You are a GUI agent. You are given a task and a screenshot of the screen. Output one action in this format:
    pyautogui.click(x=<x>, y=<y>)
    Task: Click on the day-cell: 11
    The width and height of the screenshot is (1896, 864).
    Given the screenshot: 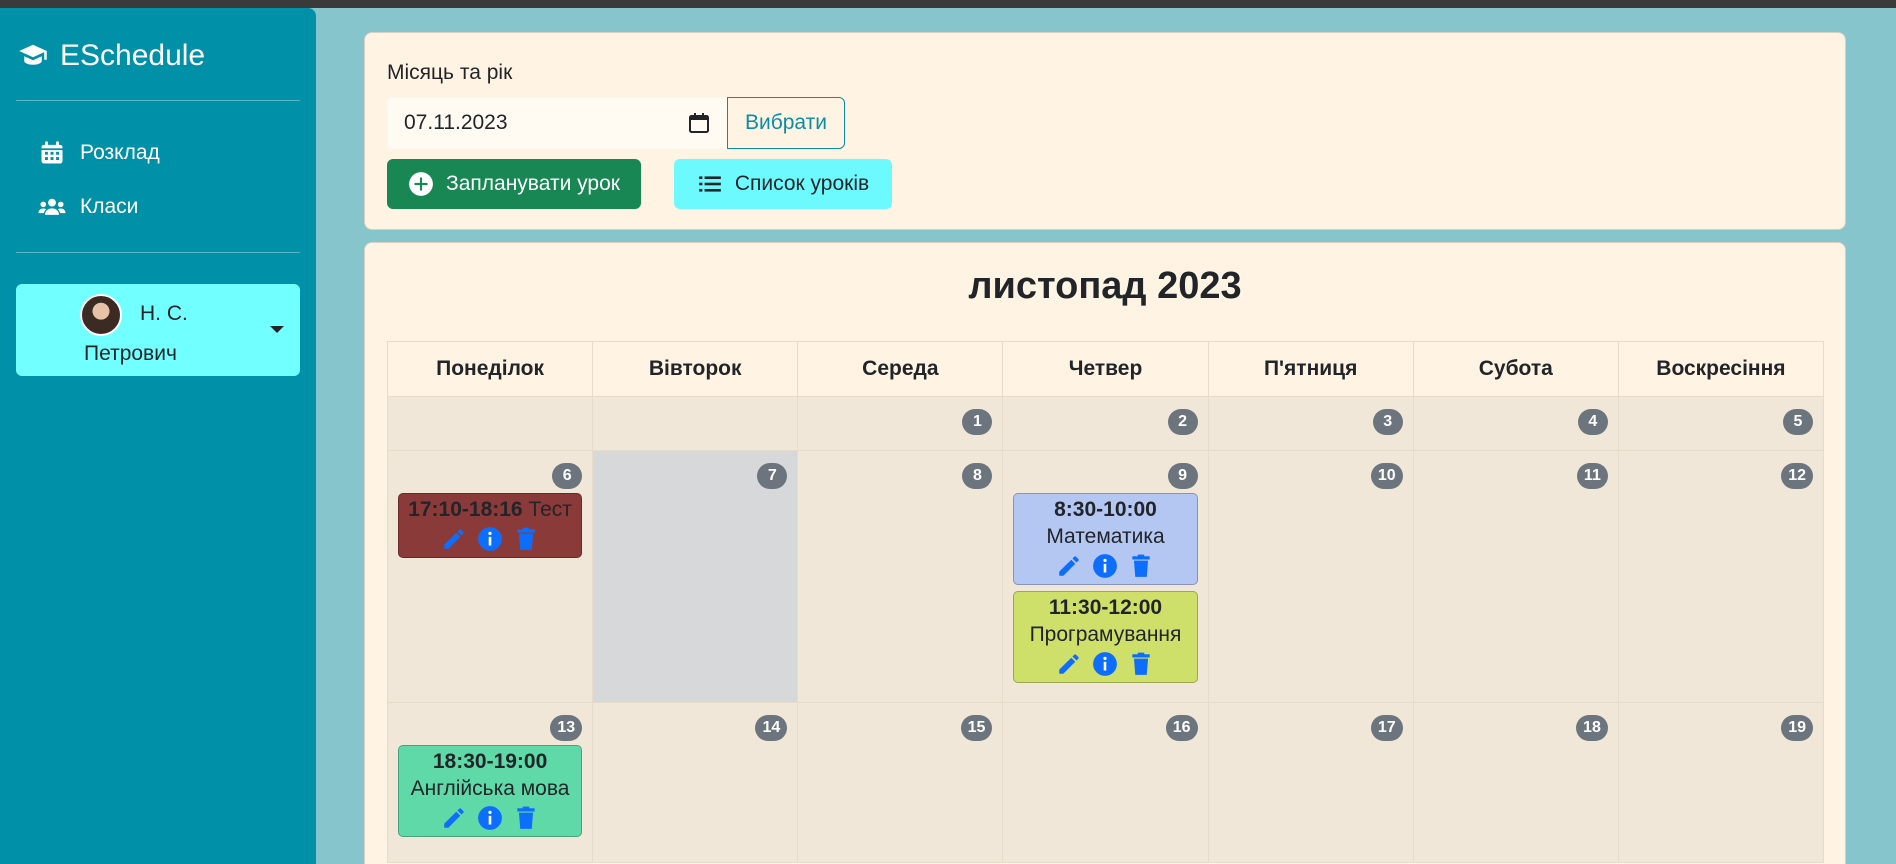 What is the action you would take?
    pyautogui.click(x=1515, y=576)
    